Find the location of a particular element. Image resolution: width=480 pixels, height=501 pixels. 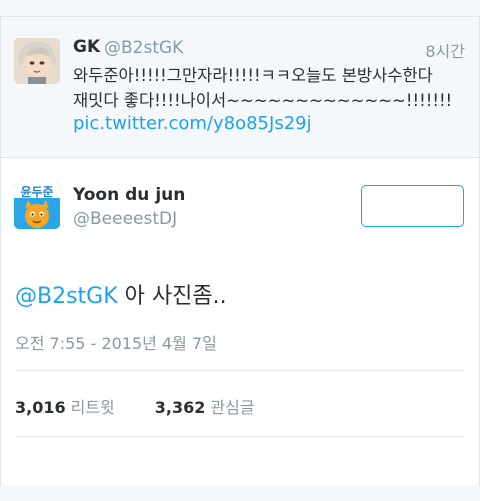

tweet-stats: 3,016 리트윗 3,362 관심글 is located at coordinates (135, 406).